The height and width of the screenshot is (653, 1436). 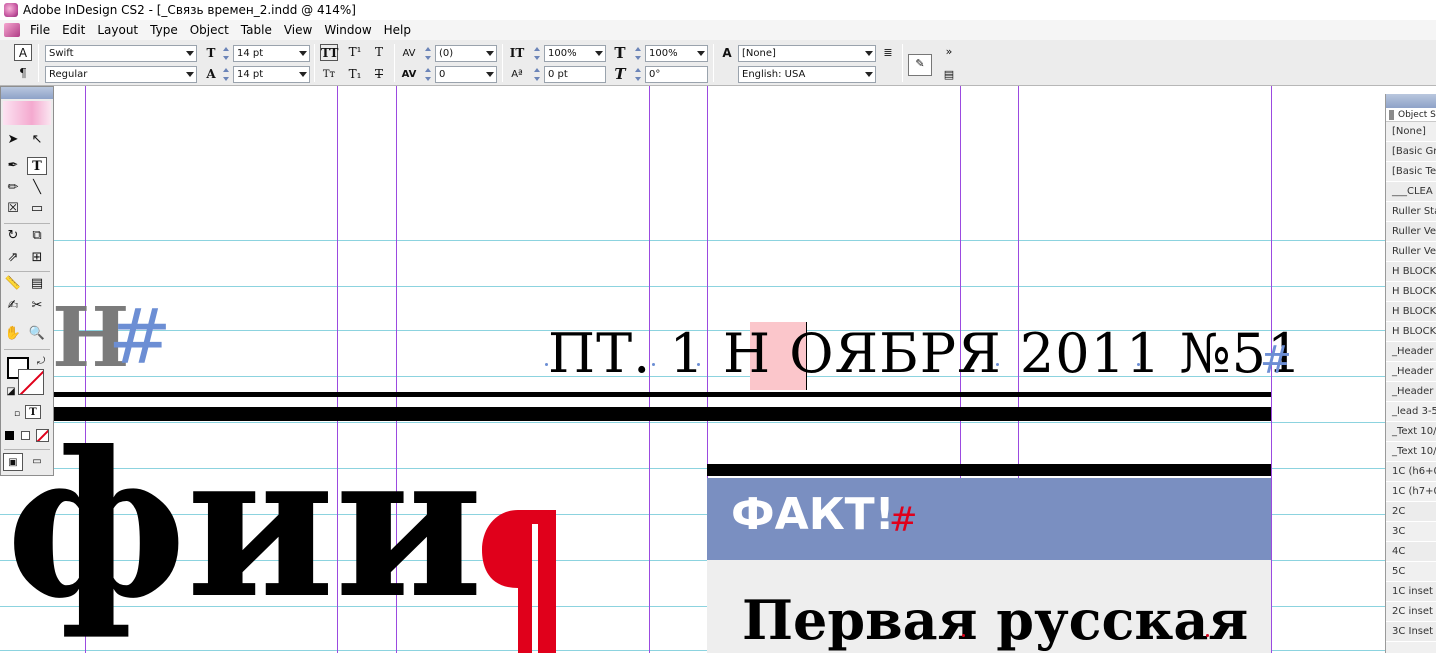 What do you see at coordinates (298, 30) in the screenshot?
I see `menu-view: View` at bounding box center [298, 30].